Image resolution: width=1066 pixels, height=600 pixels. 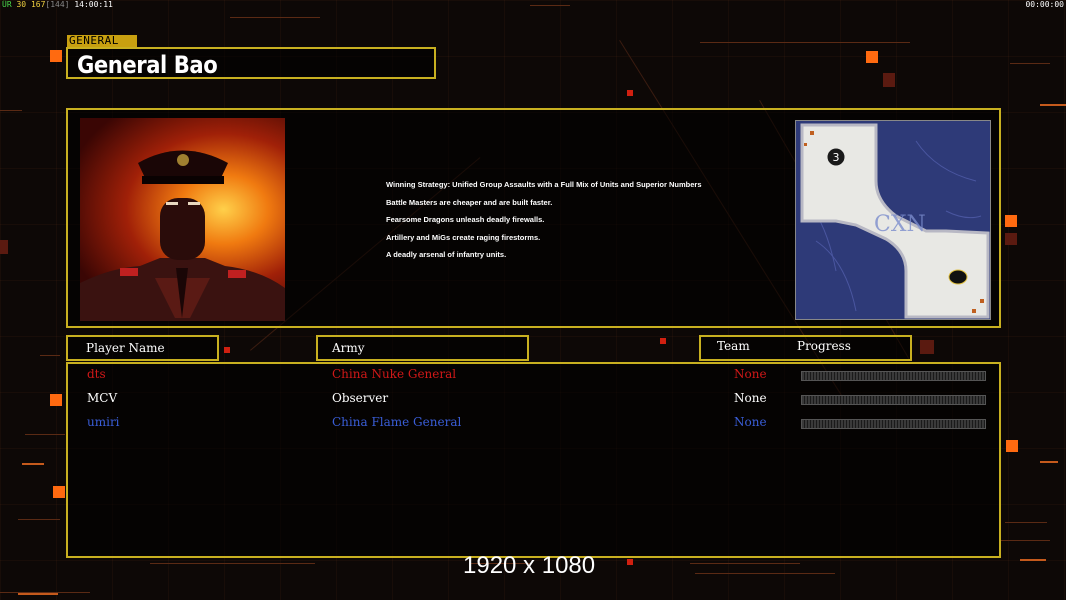 I want to click on header-army-label: Army, so click(x=348, y=348).